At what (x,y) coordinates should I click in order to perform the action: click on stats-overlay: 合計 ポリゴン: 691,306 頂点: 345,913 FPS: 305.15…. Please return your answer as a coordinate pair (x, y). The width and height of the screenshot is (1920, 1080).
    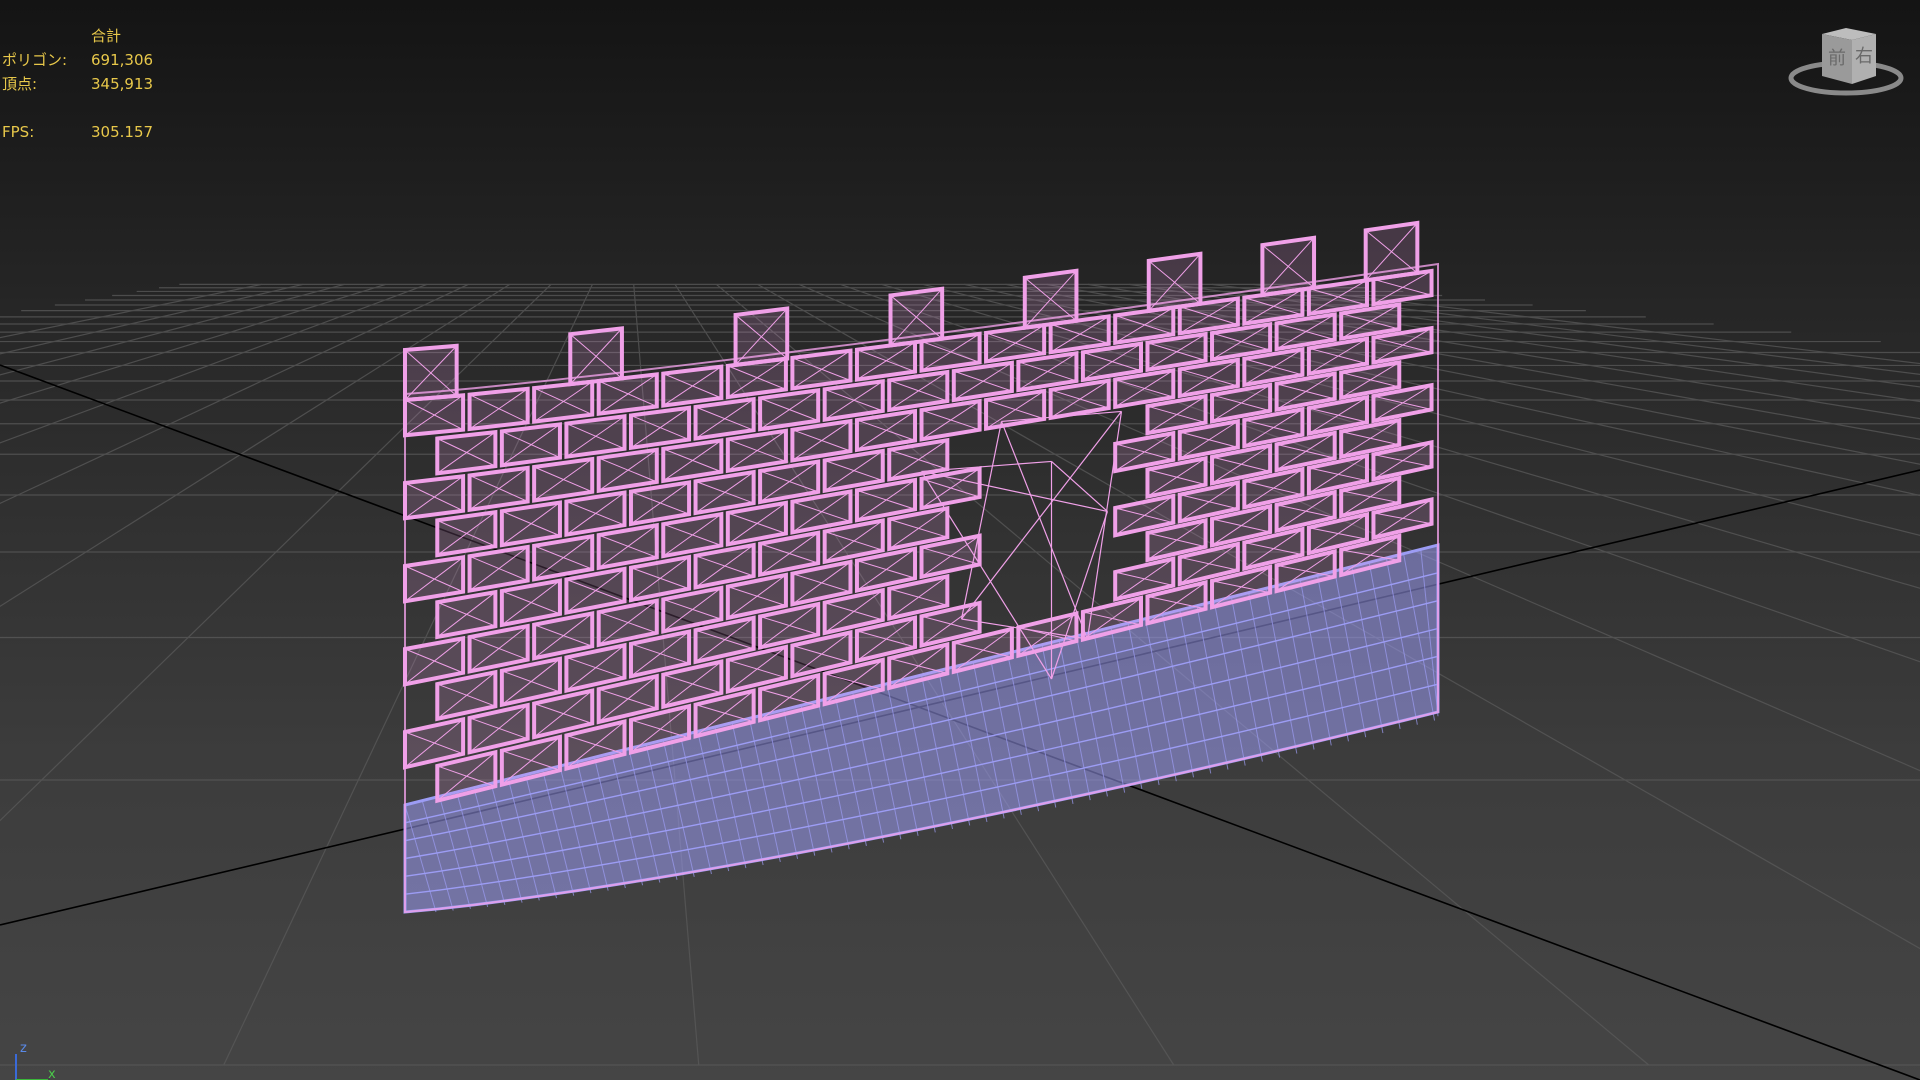
    Looking at the image, I should click on (110, 84).